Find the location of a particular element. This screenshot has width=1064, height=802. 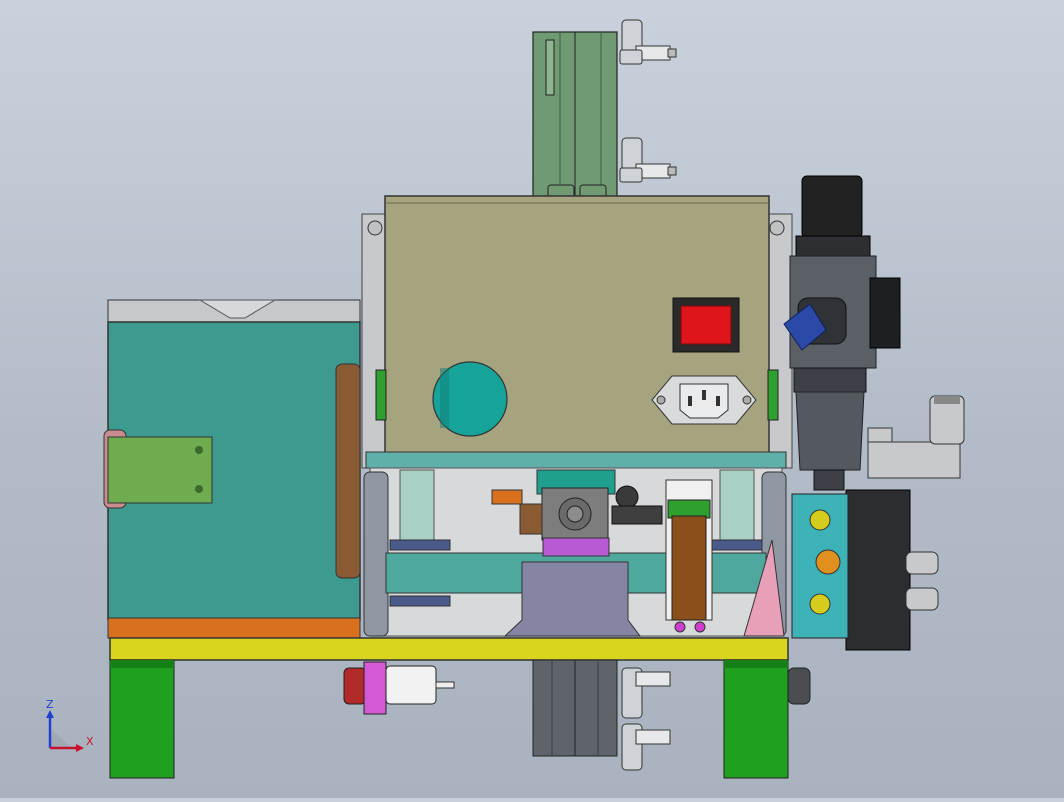

base-plate is located at coordinates (449, 649).